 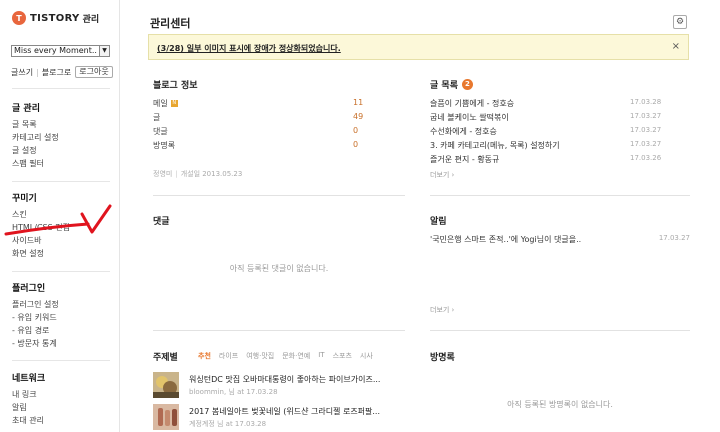 I want to click on sidebar-item-sidebar: 사이드바, so click(x=62, y=240).